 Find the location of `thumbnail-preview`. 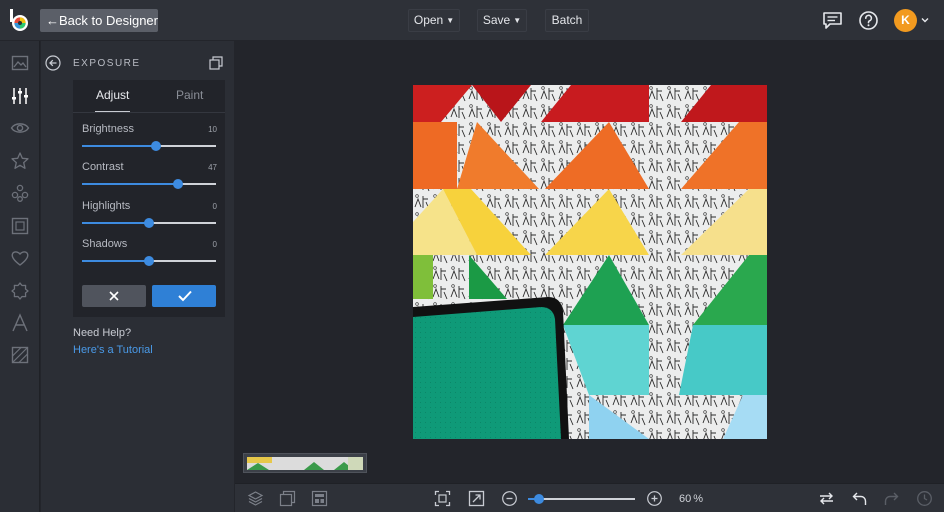

thumbnail-preview is located at coordinates (305, 463).